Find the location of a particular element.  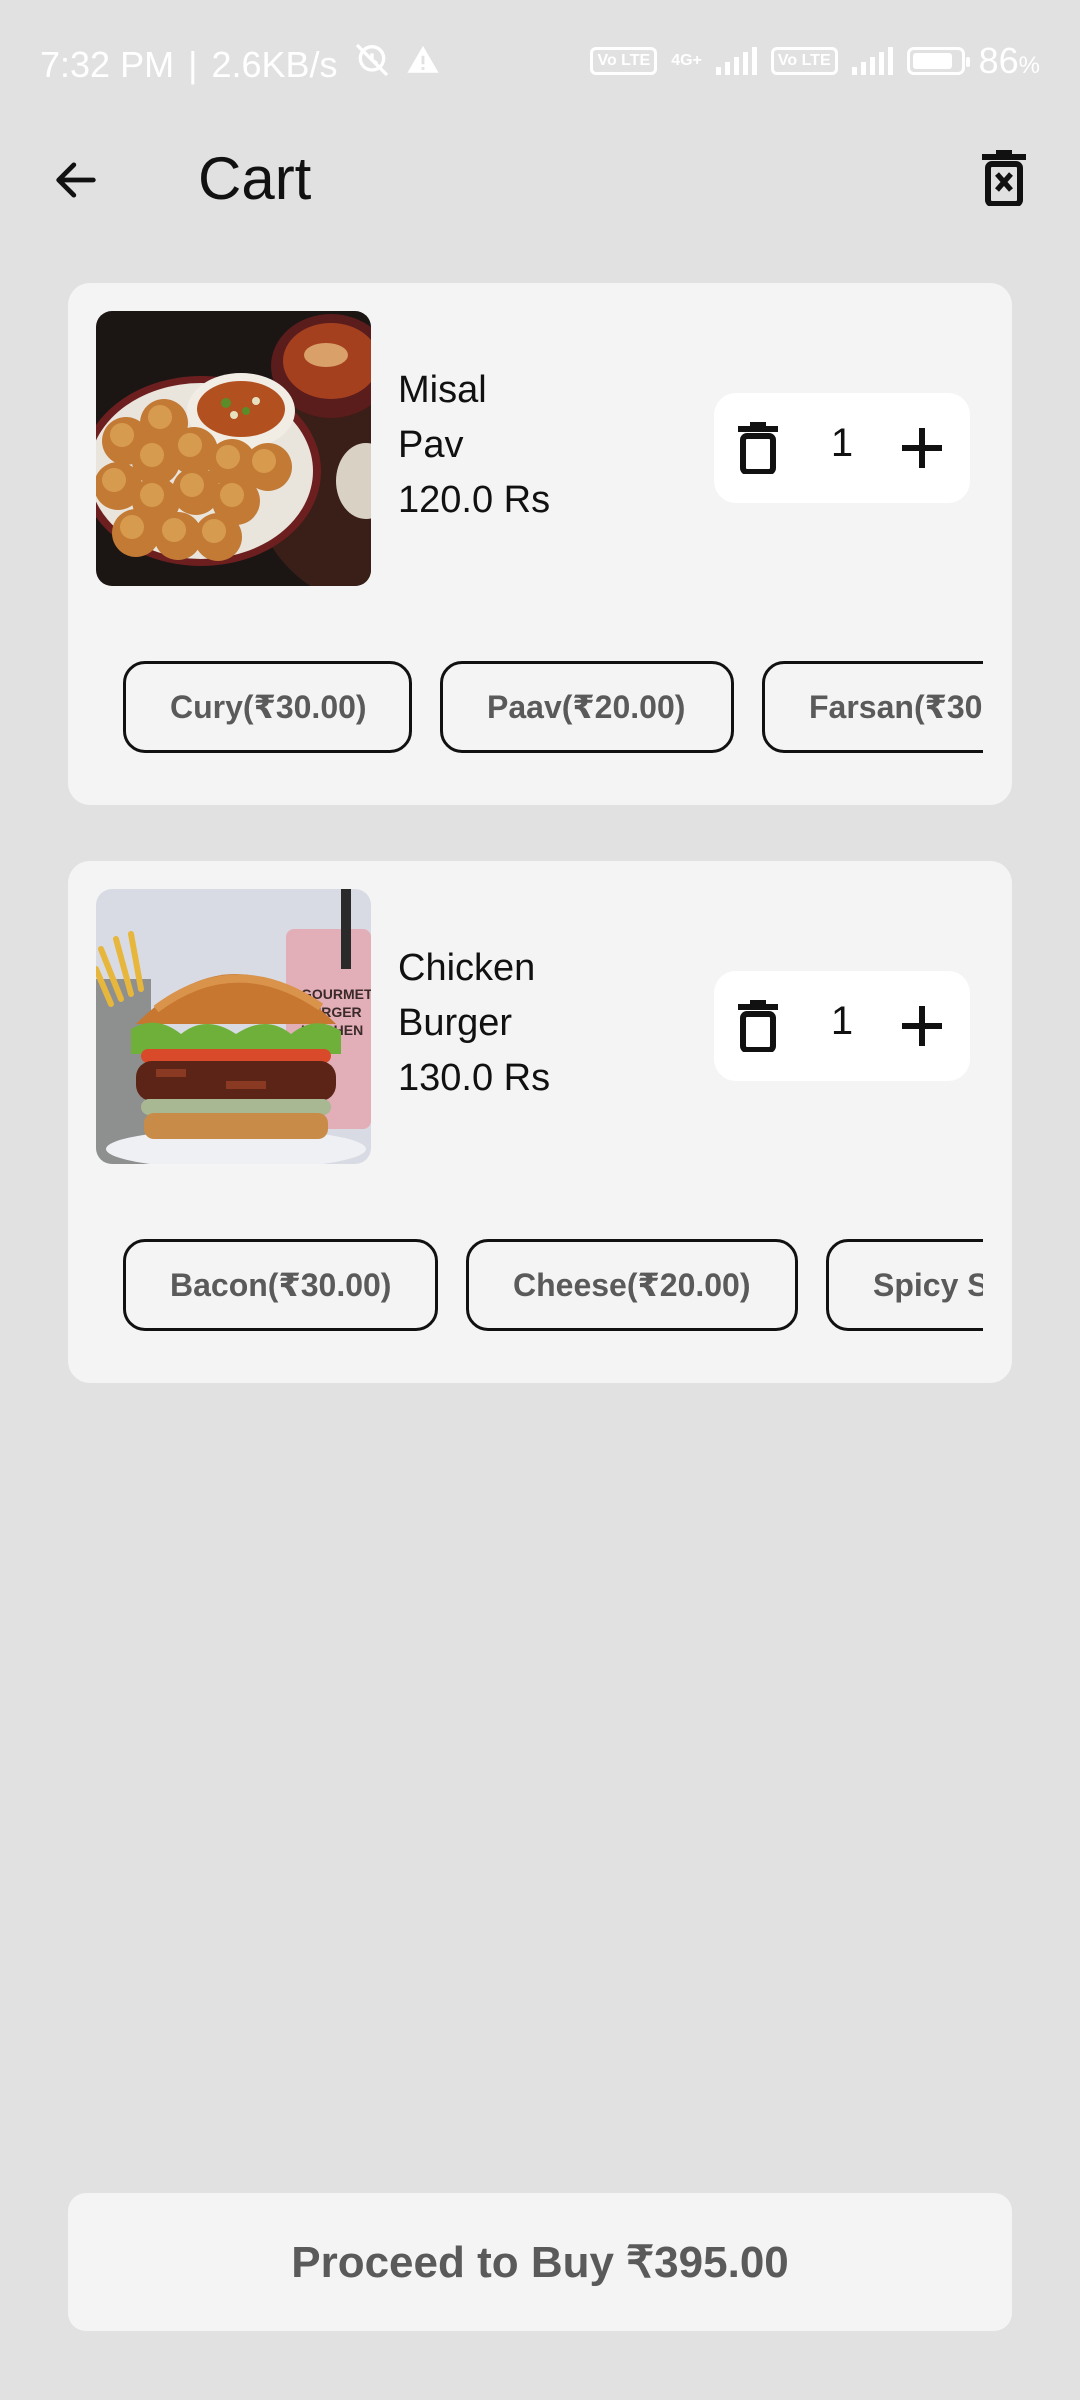

item-price: 130.0 Rs is located at coordinates (474, 1078).